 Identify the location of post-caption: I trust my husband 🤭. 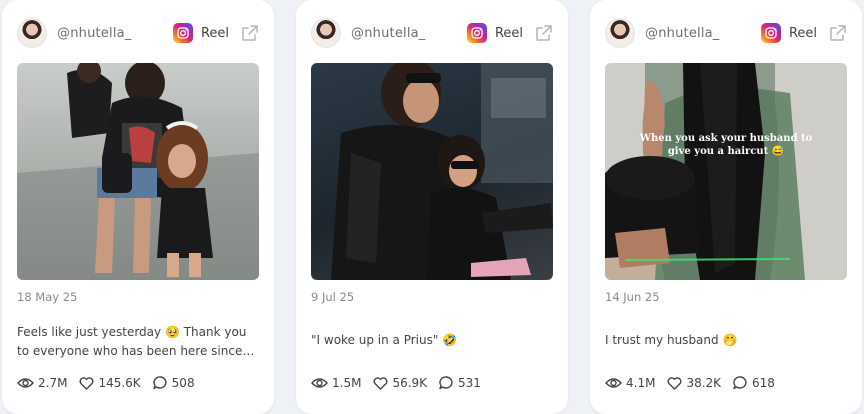
(726, 336).